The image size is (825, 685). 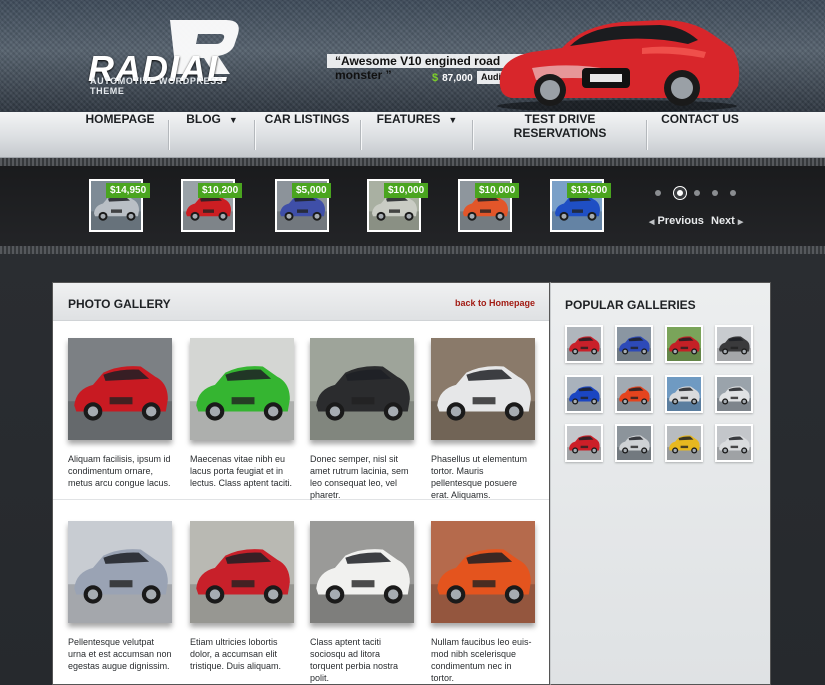 I want to click on arrow-right-icon: ▶, so click(x=740, y=222).